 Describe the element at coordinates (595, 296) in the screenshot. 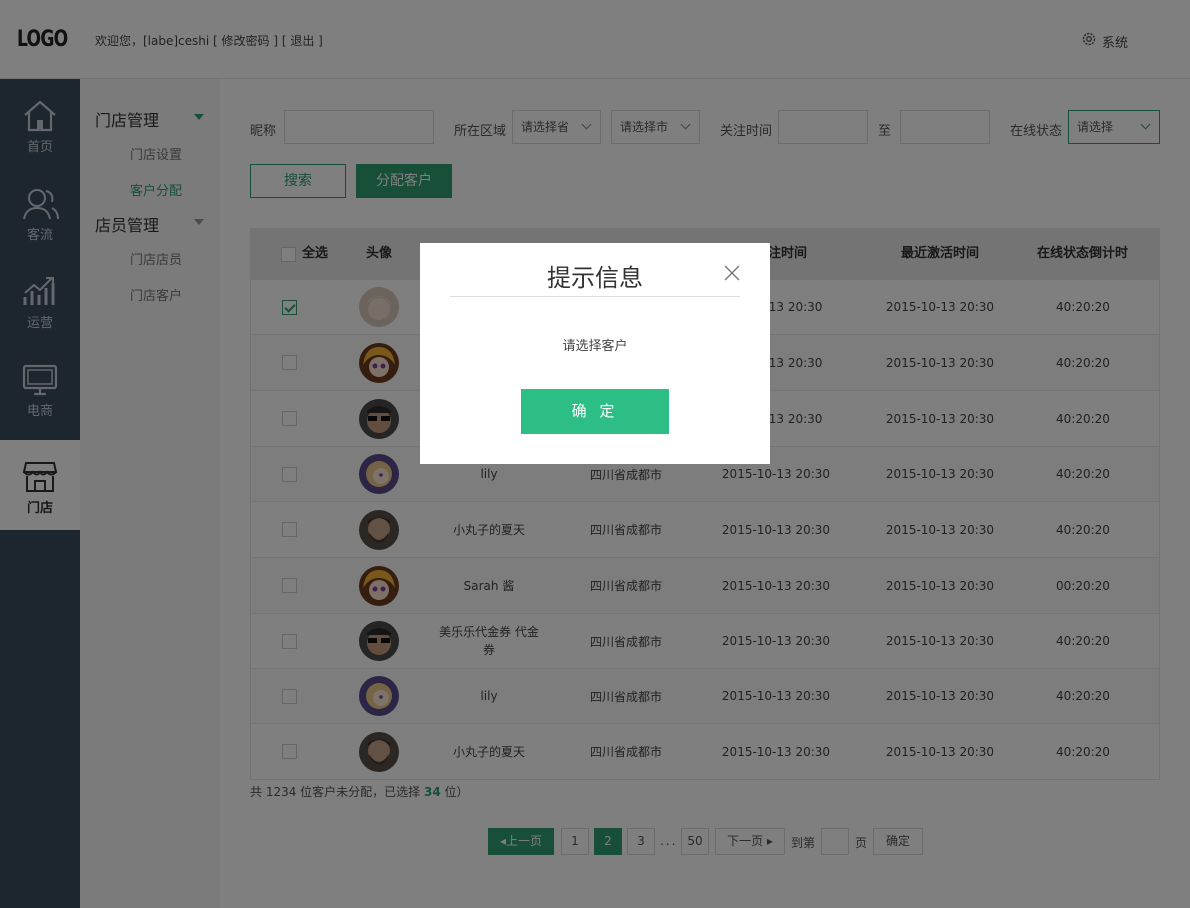

I see `dialog-divider` at that location.